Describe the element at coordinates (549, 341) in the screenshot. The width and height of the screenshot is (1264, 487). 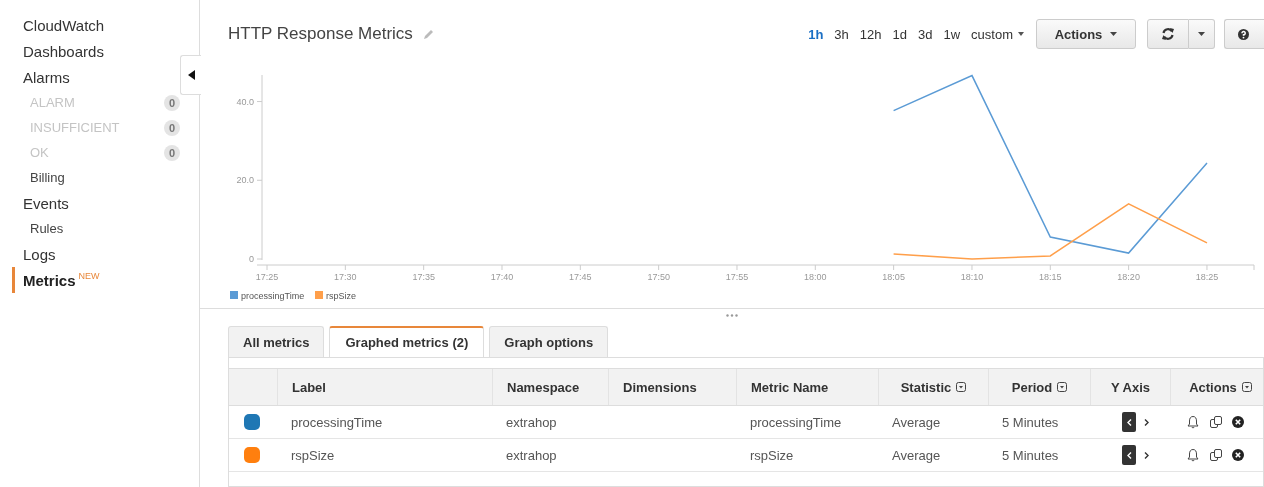
I see `tab: Graph options` at that location.